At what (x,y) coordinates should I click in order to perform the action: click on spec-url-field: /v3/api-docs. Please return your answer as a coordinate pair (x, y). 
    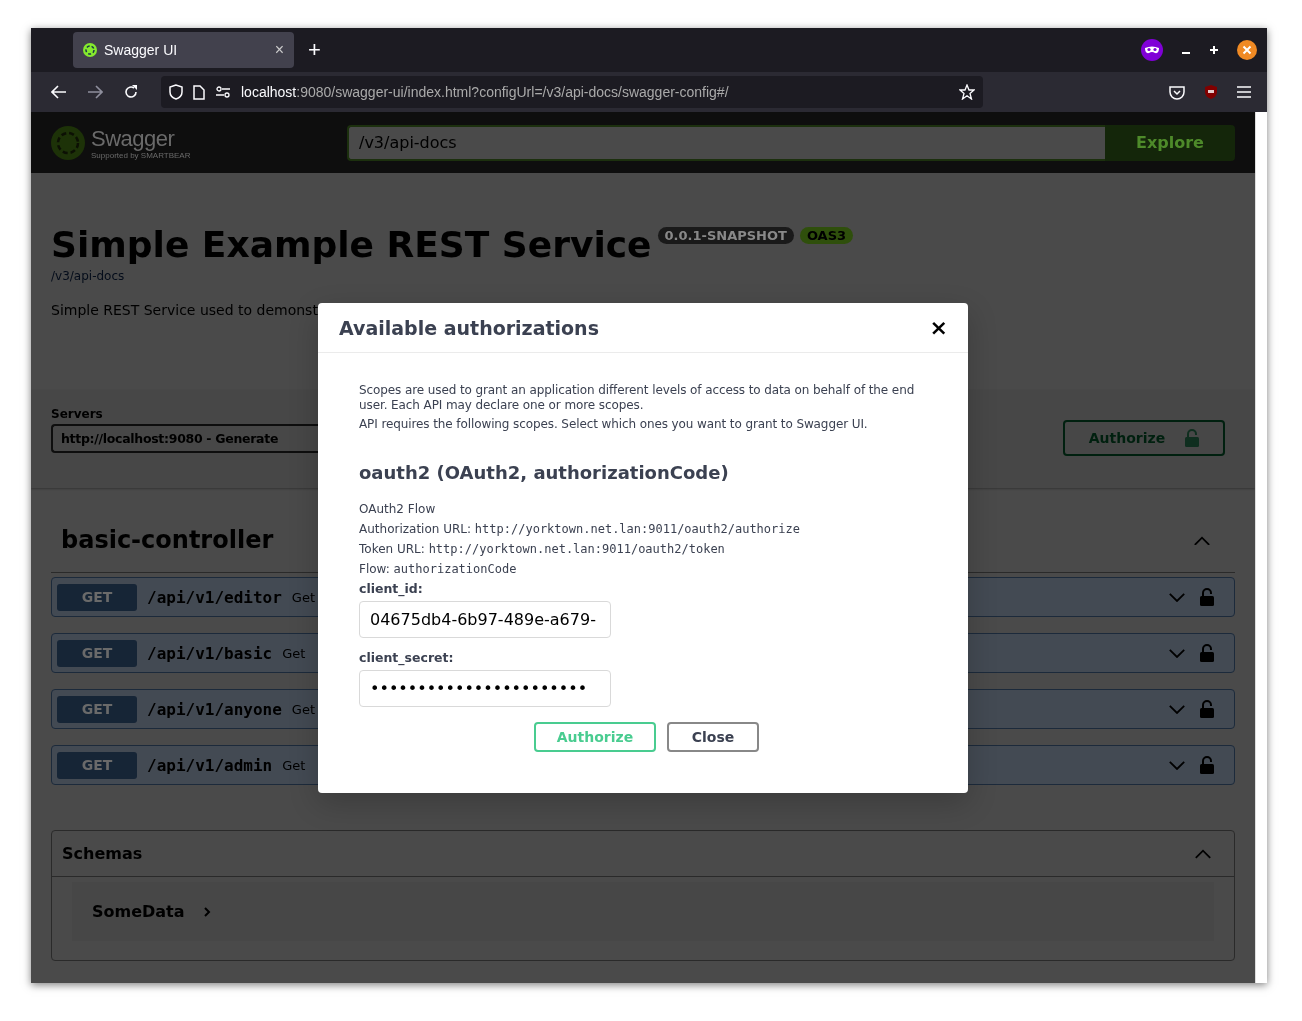
    Looking at the image, I should click on (726, 142).